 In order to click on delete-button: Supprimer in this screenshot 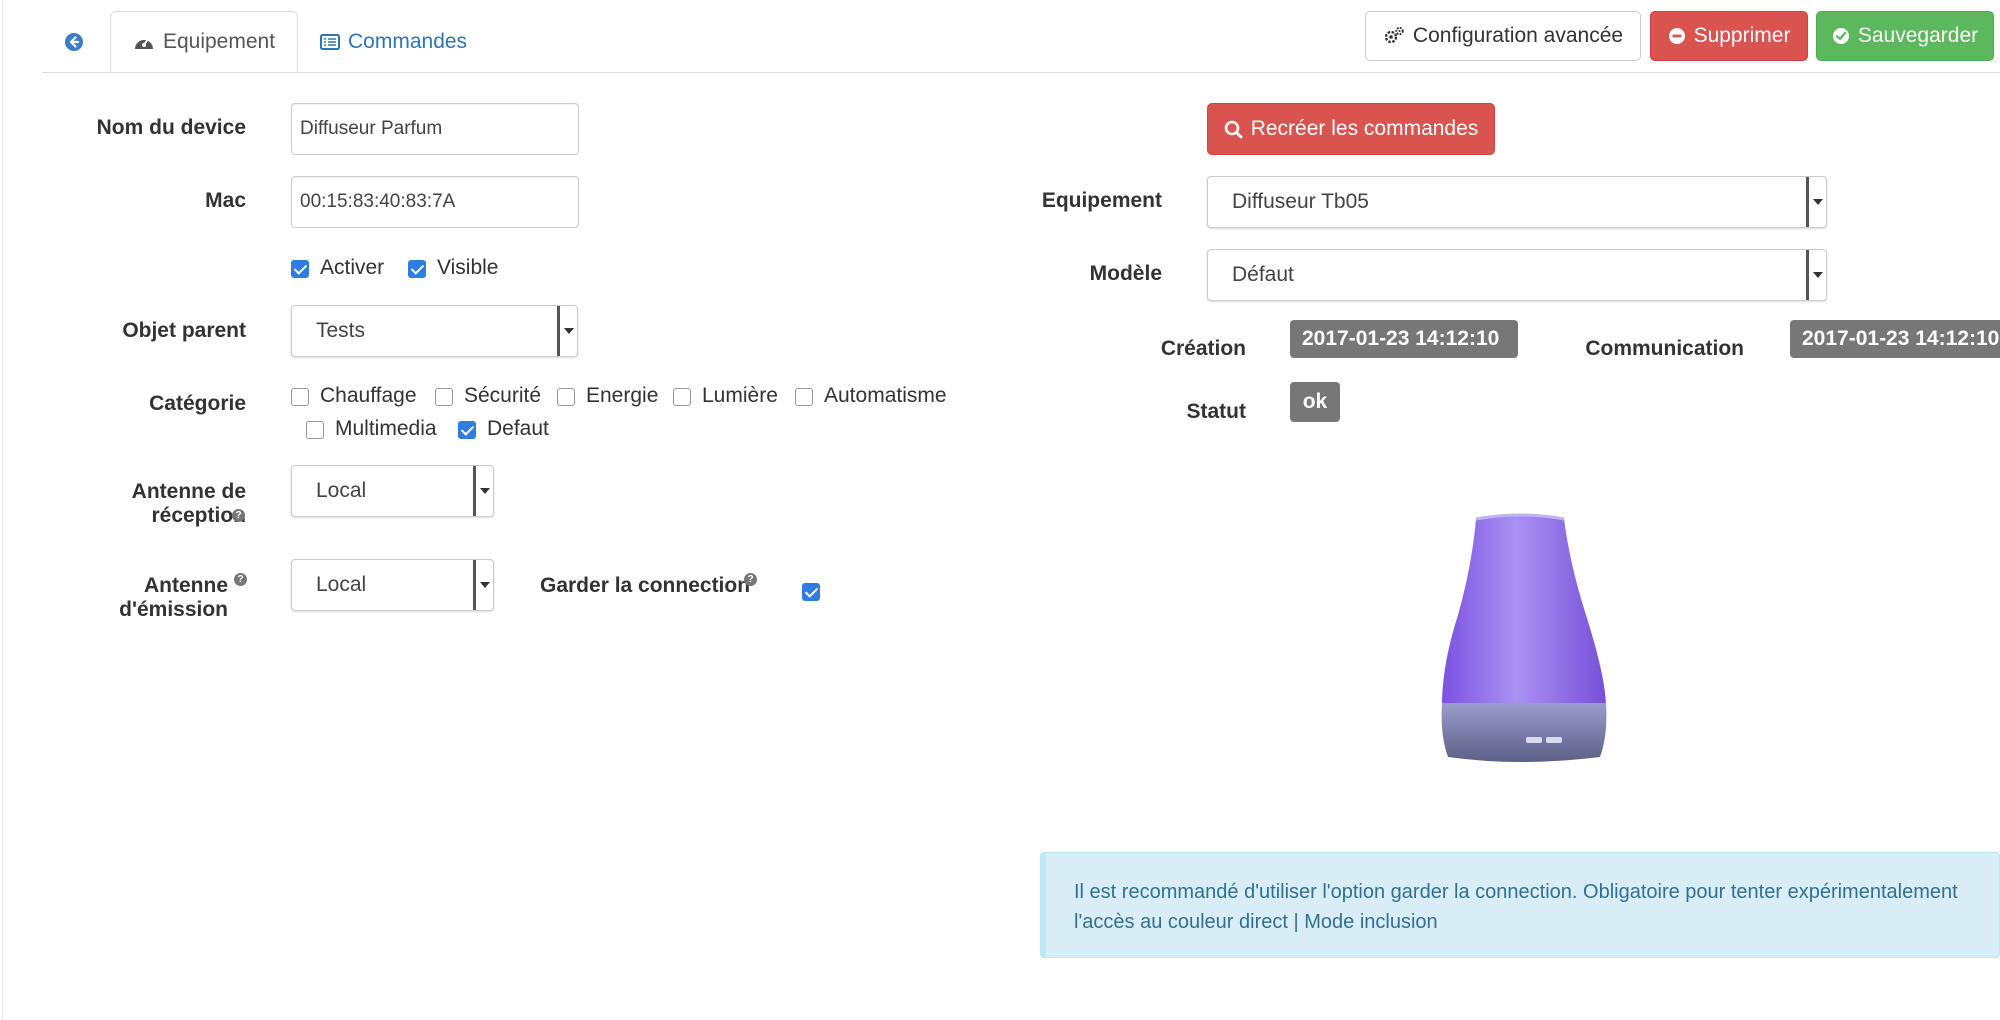, I will do `click(1729, 36)`.